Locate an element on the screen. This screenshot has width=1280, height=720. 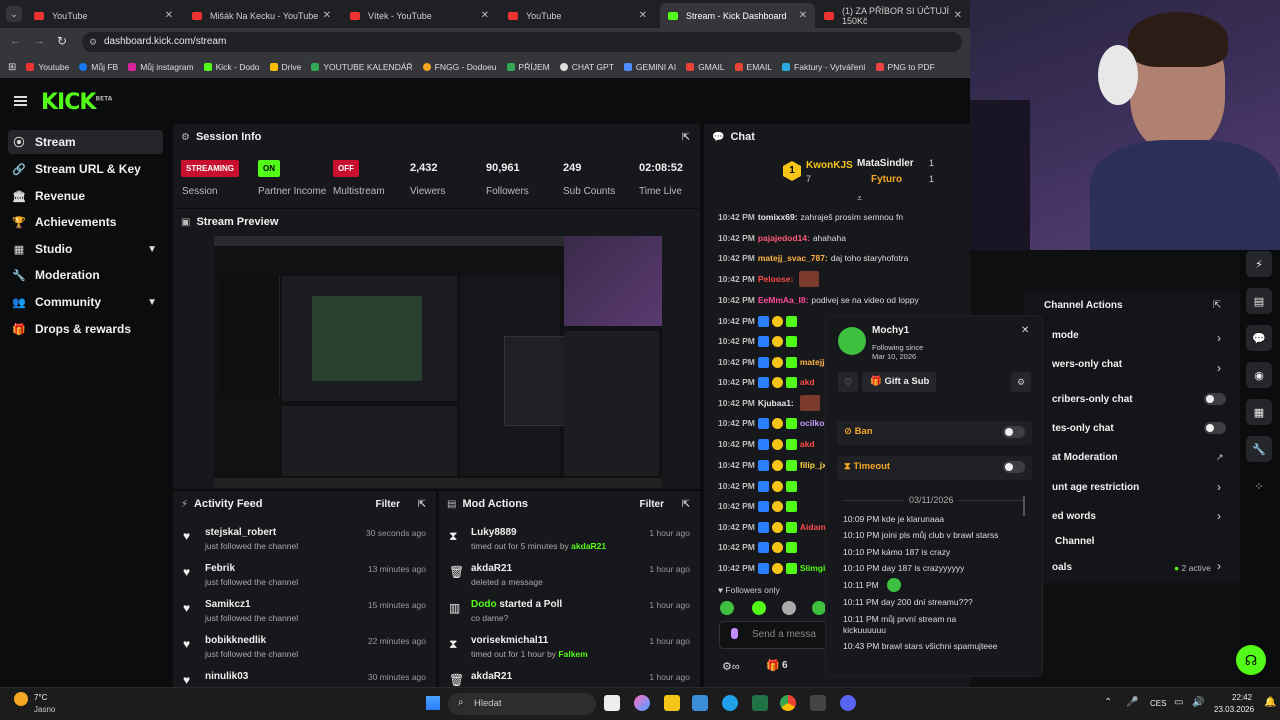
bookmark-item: Youtube is located at coordinates (47, 67).